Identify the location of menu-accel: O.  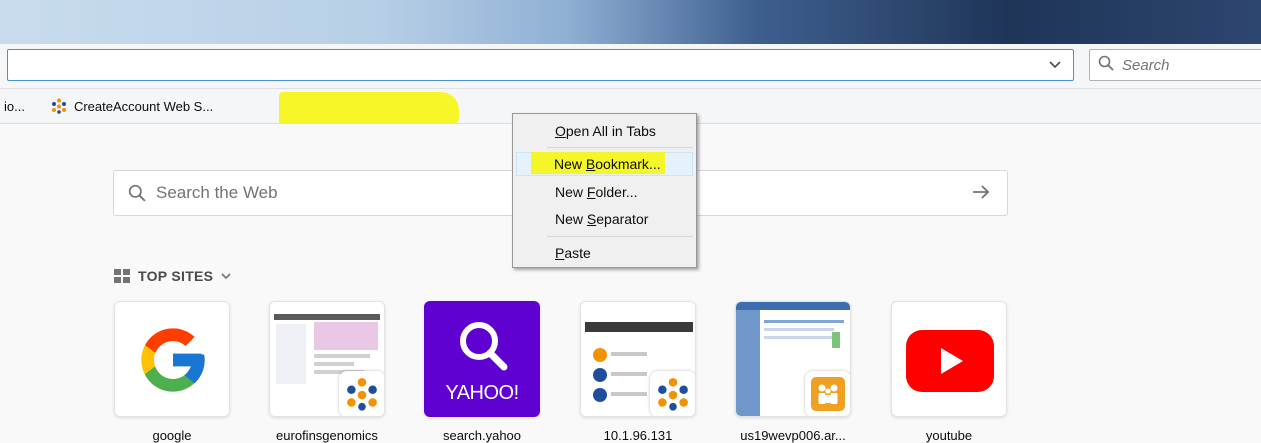
(560, 131).